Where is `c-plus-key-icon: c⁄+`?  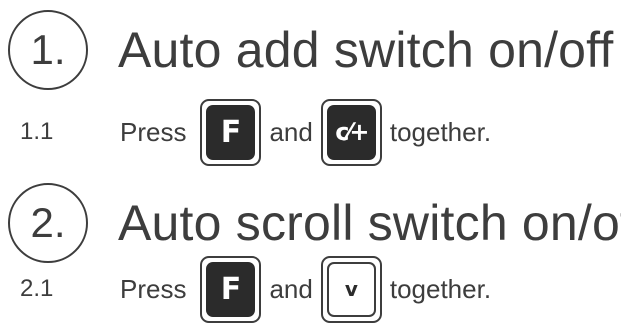 c-plus-key-icon: c⁄+ is located at coordinates (351, 132).